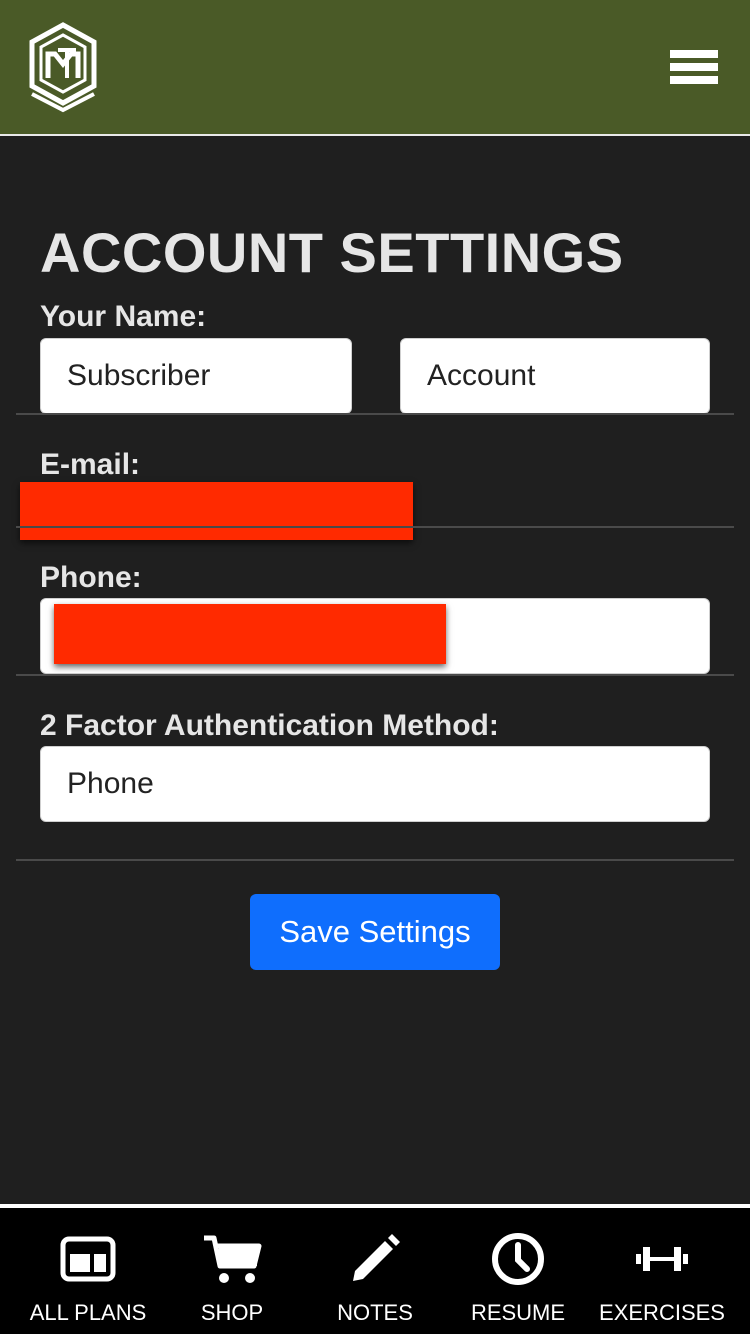 This screenshot has width=750, height=1334. What do you see at coordinates (216, 511) in the screenshot?
I see `redacted-email` at bounding box center [216, 511].